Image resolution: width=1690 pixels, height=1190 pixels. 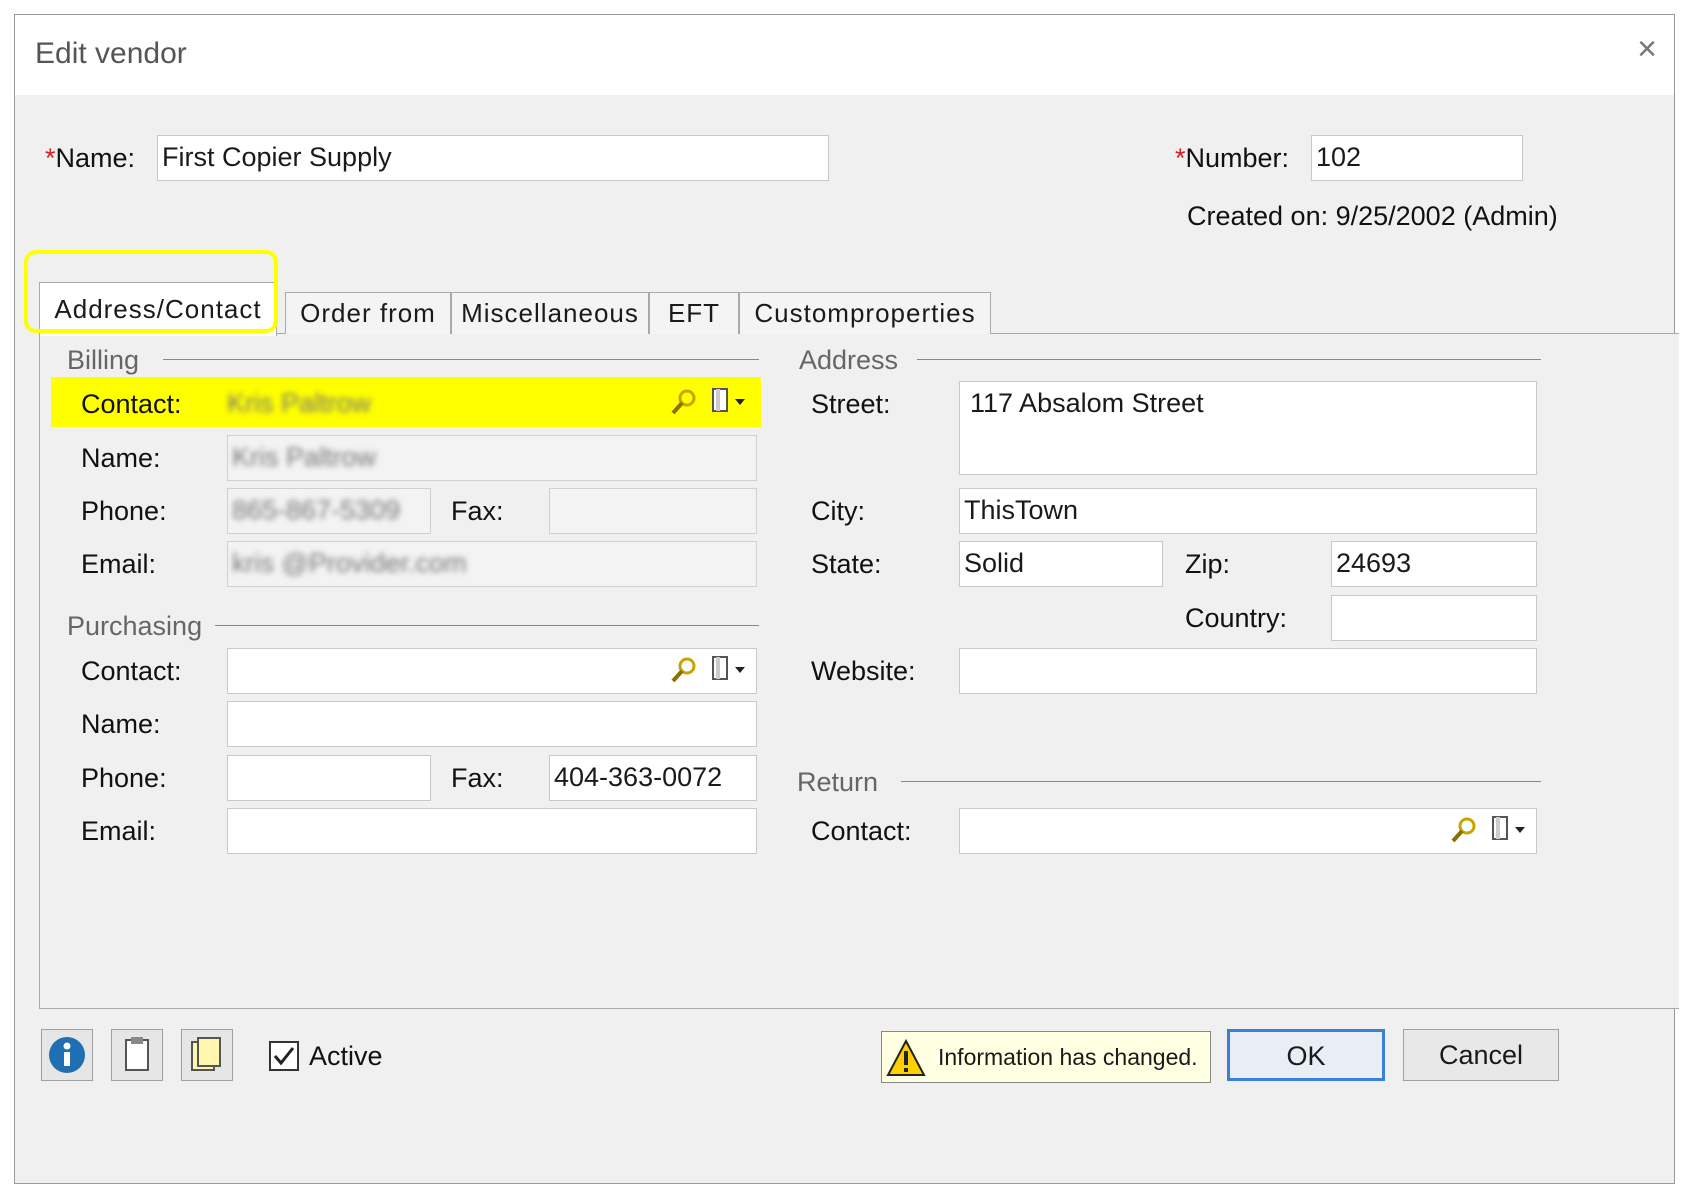 I want to click on dialog-title: Edit vendor, so click(x=111, y=53).